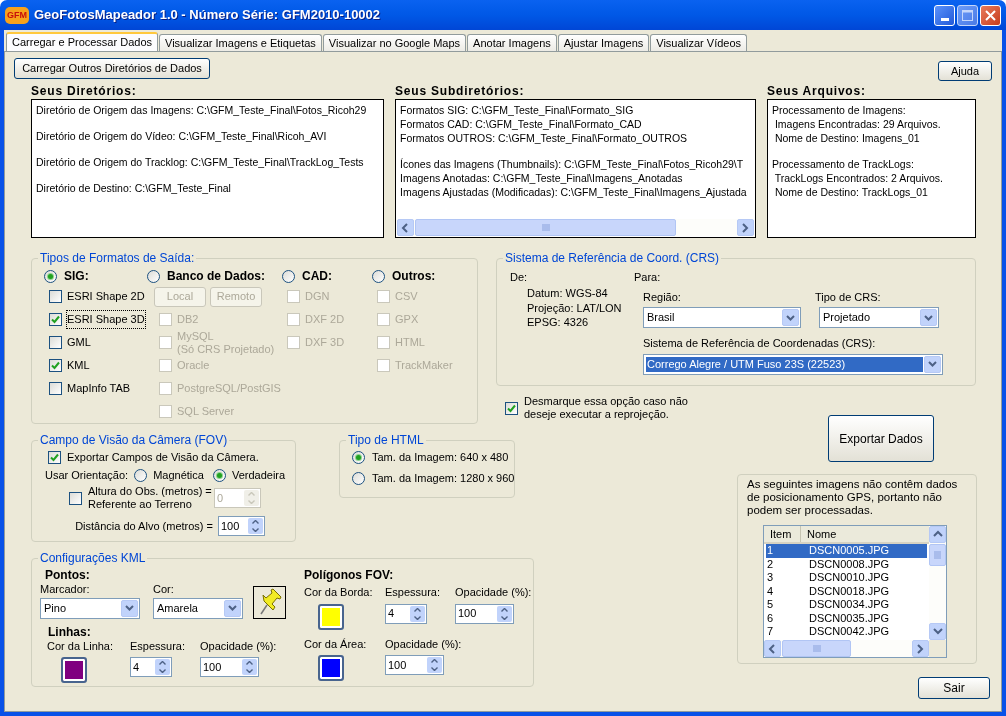 This screenshot has height=716, width=1006. Describe the element at coordinates (965, 71) in the screenshot. I see `help-button: Ajuda` at that location.